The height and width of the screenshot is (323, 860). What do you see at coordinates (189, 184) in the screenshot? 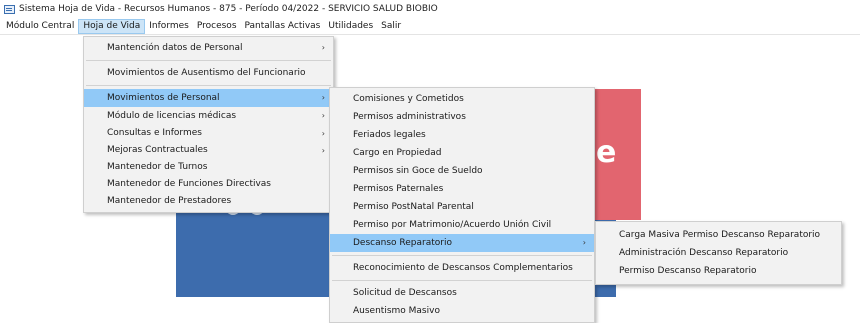
I see `menu-item-label: Mantenedor de Funciones Directivas` at bounding box center [189, 184].